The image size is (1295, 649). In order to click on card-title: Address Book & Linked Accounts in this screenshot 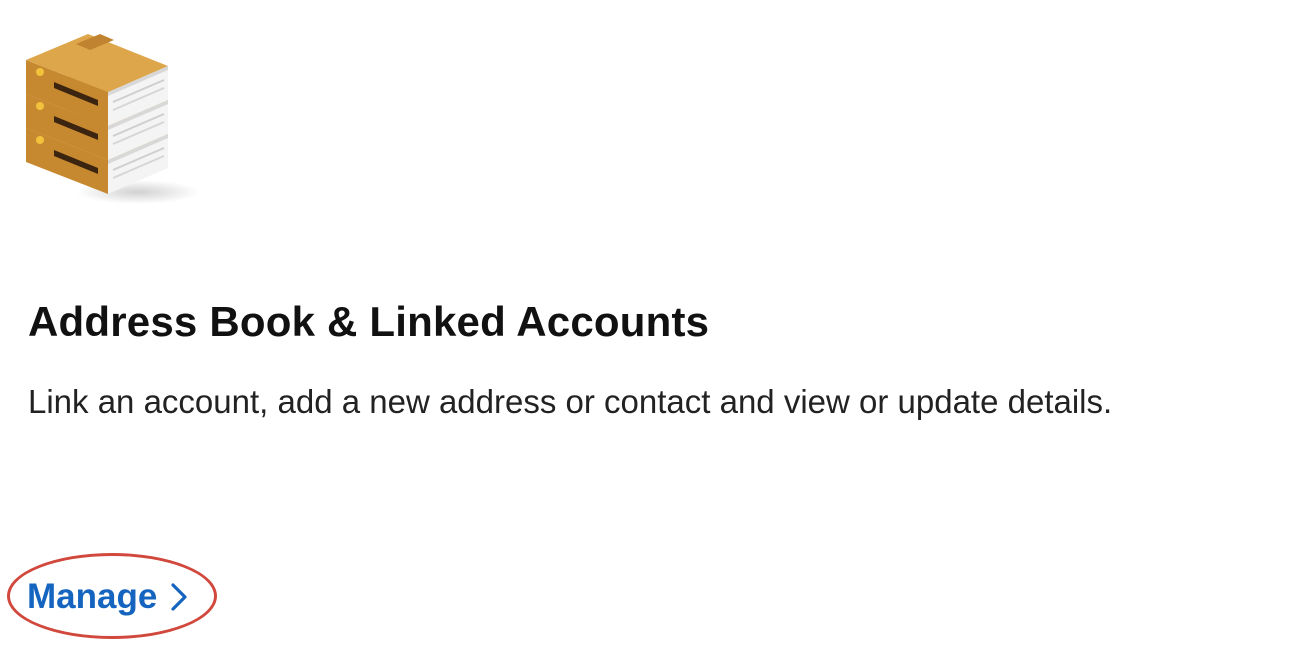, I will do `click(369, 321)`.